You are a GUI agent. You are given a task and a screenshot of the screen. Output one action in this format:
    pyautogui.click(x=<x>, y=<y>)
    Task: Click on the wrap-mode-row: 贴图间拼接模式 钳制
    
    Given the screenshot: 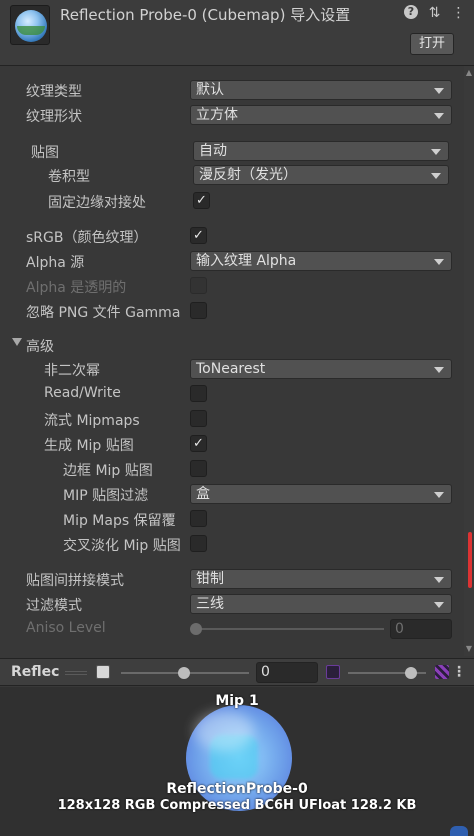 What is the action you would take?
    pyautogui.click(x=237, y=579)
    